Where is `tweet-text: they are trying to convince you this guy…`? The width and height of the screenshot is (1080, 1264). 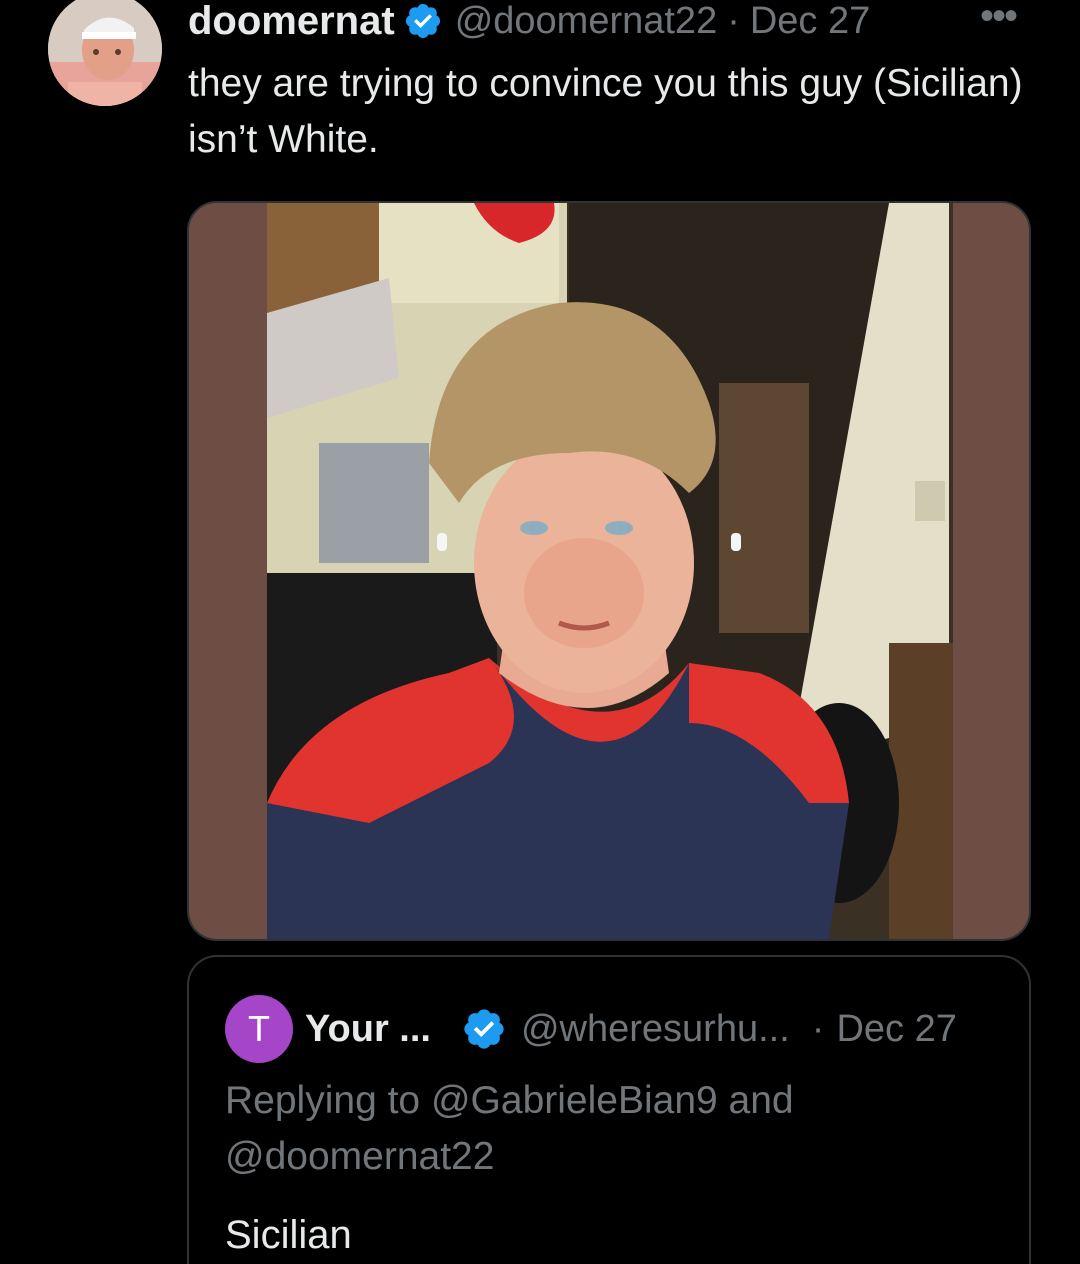
tweet-text: they are trying to convince you this guy… is located at coordinates (605, 111).